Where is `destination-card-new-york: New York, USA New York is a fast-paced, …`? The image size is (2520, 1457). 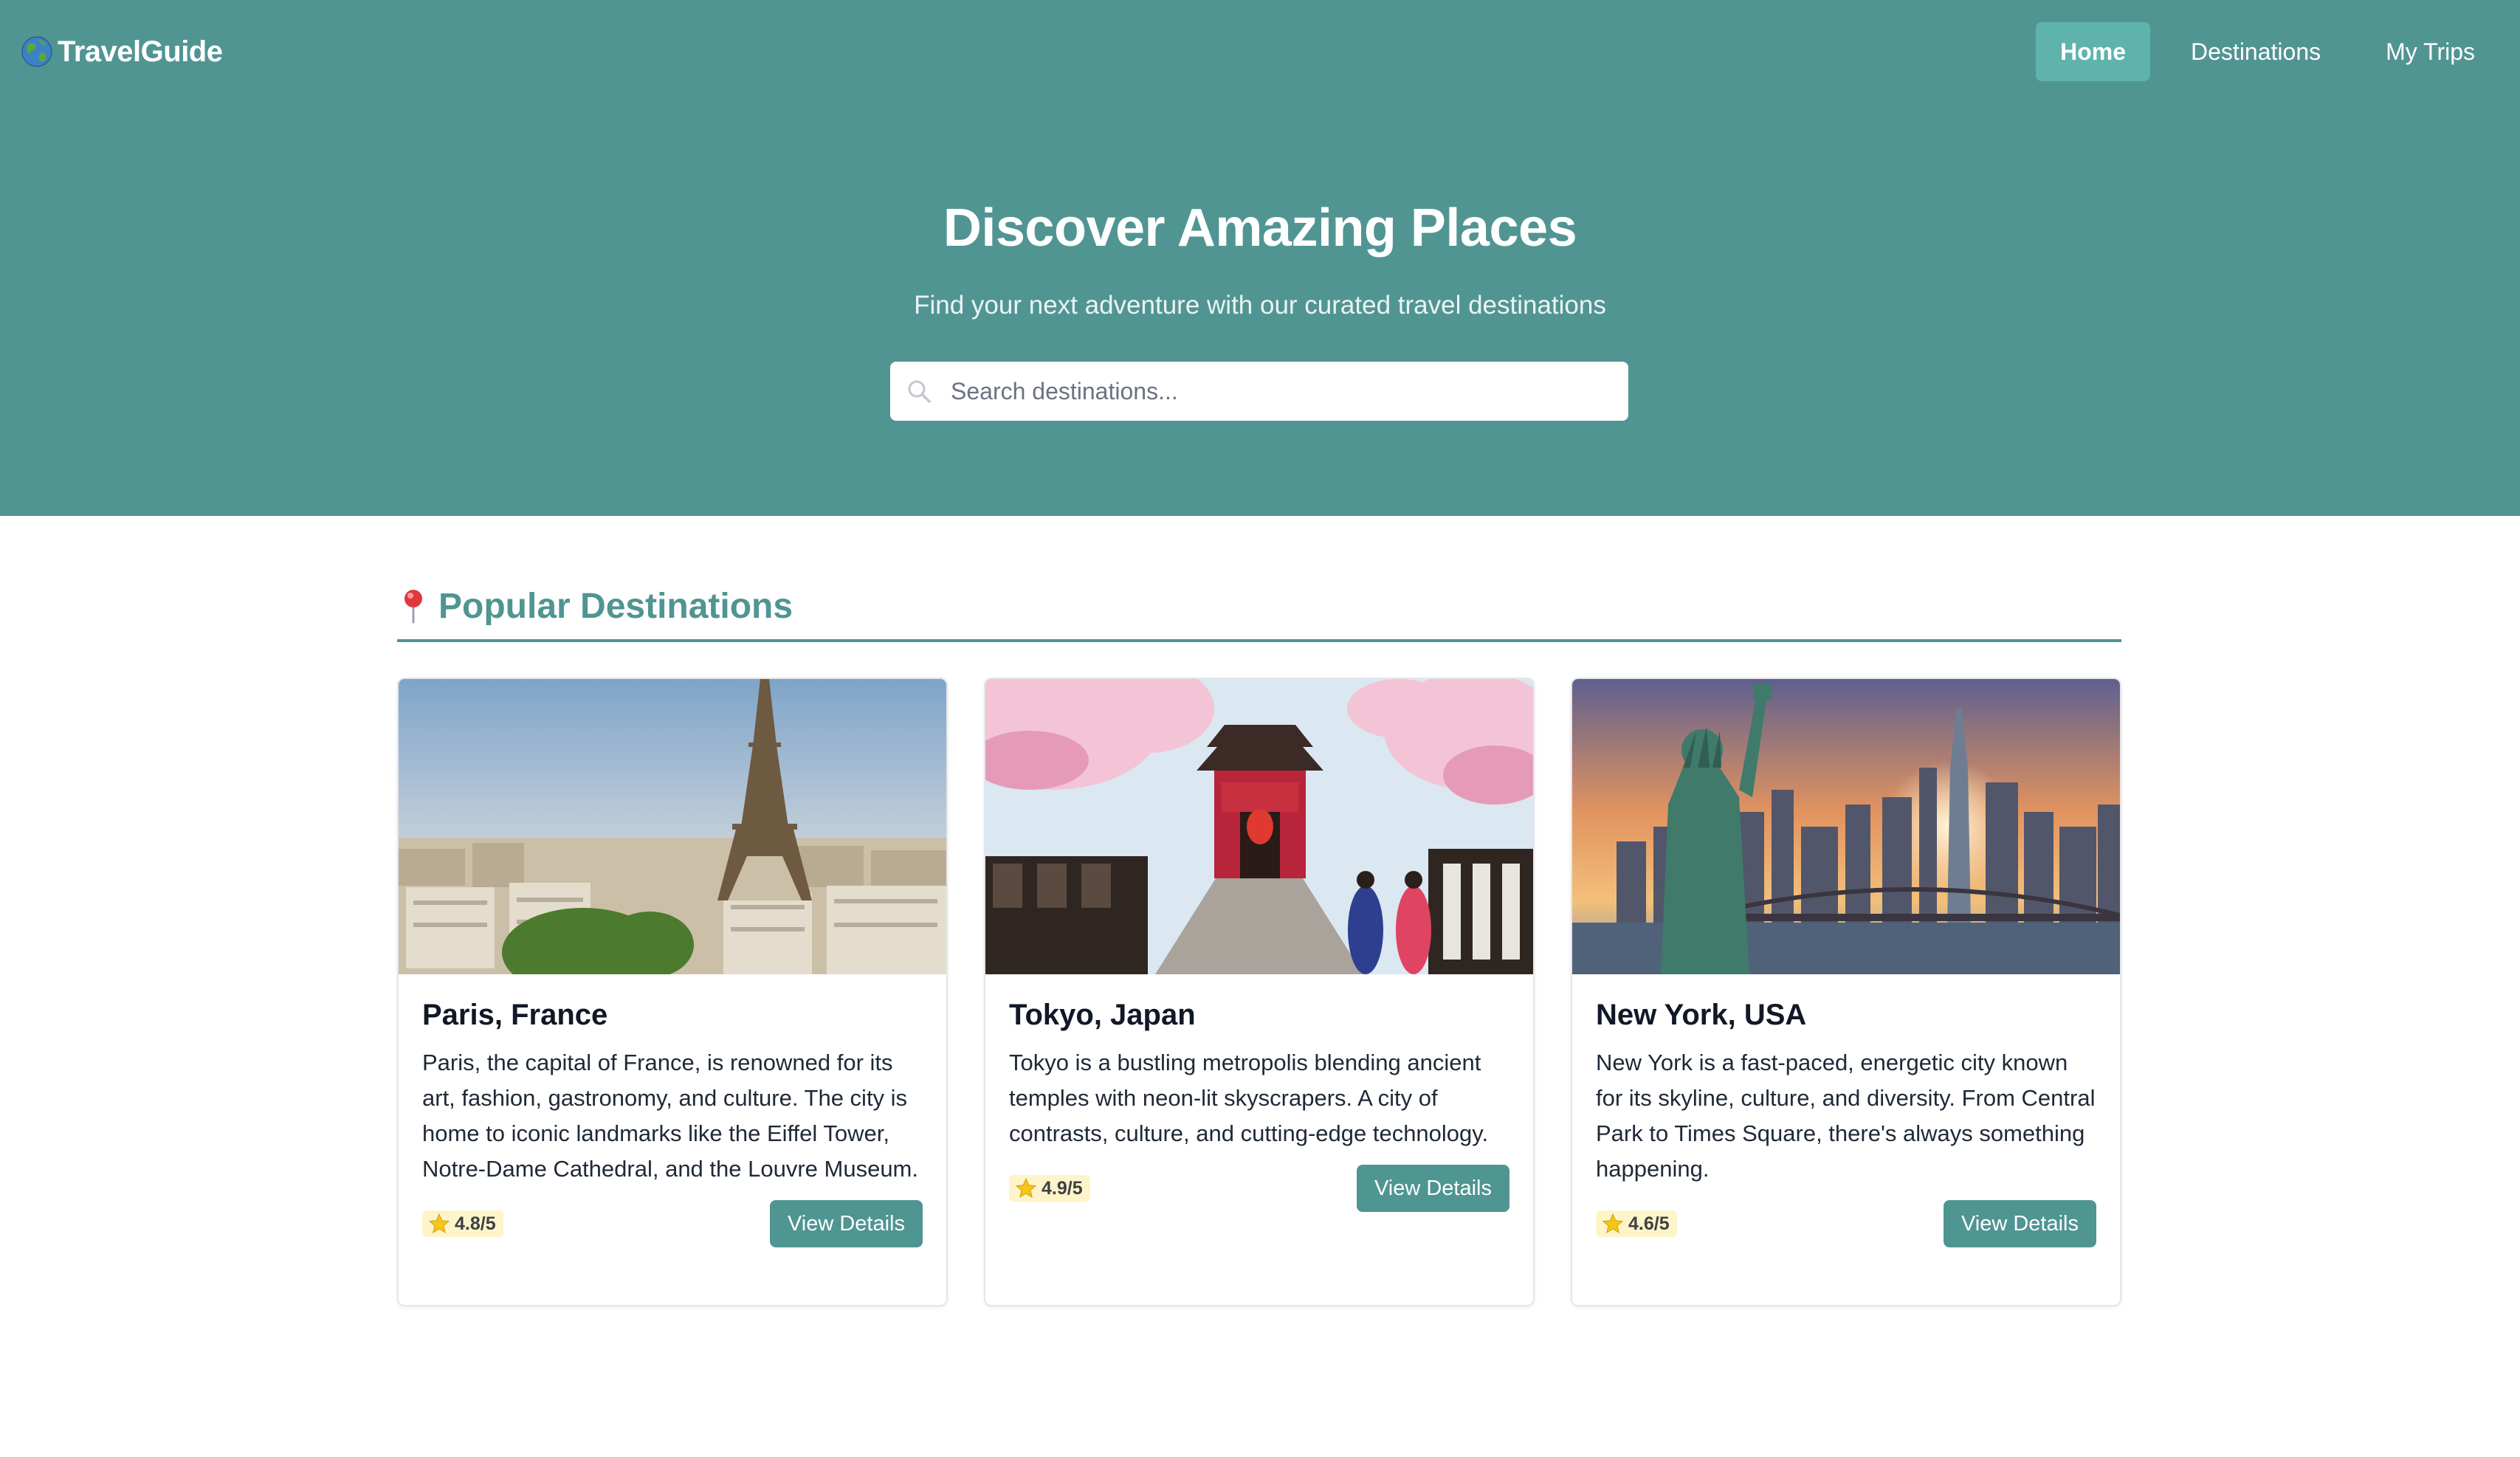 destination-card-new-york: New York, USA New York is a fast-paced, … is located at coordinates (1846, 992).